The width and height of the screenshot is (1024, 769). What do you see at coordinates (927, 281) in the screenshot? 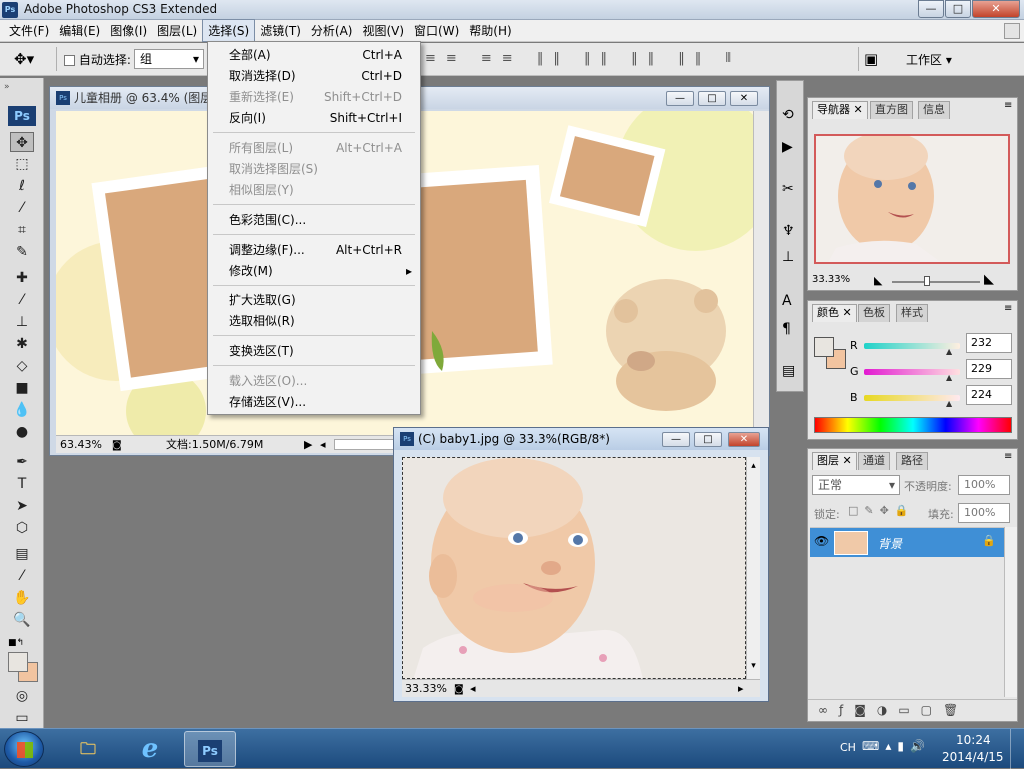
I see `navigator-zoom-thumb` at bounding box center [927, 281].